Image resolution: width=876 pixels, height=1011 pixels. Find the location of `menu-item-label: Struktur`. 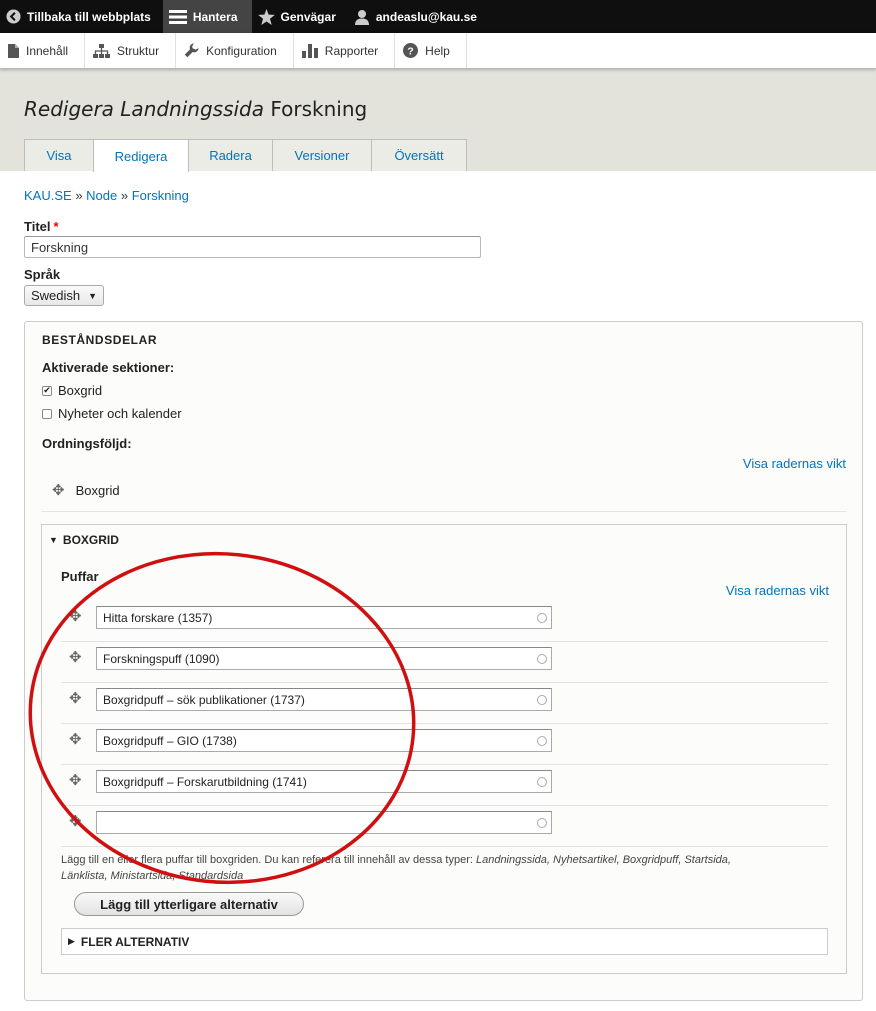

menu-item-label: Struktur is located at coordinates (138, 50).